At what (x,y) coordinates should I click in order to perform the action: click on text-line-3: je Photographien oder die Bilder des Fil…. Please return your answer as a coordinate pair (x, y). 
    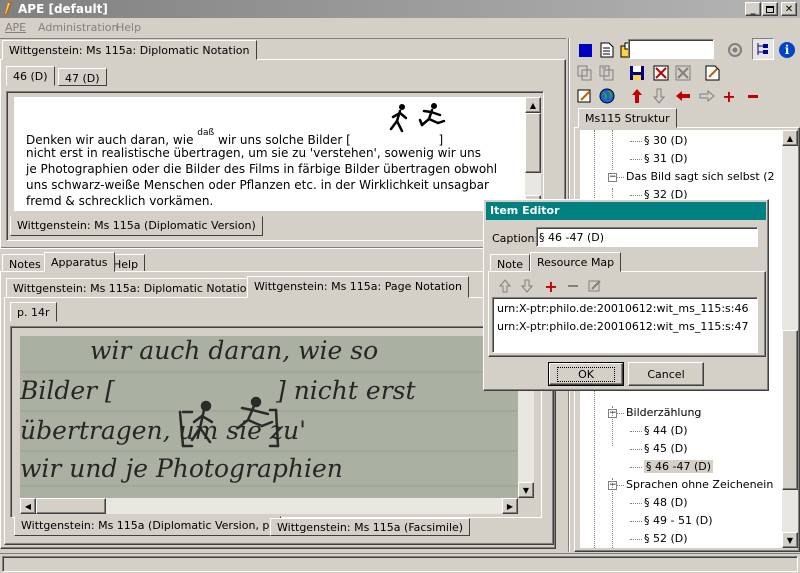
    Looking at the image, I should click on (262, 169).